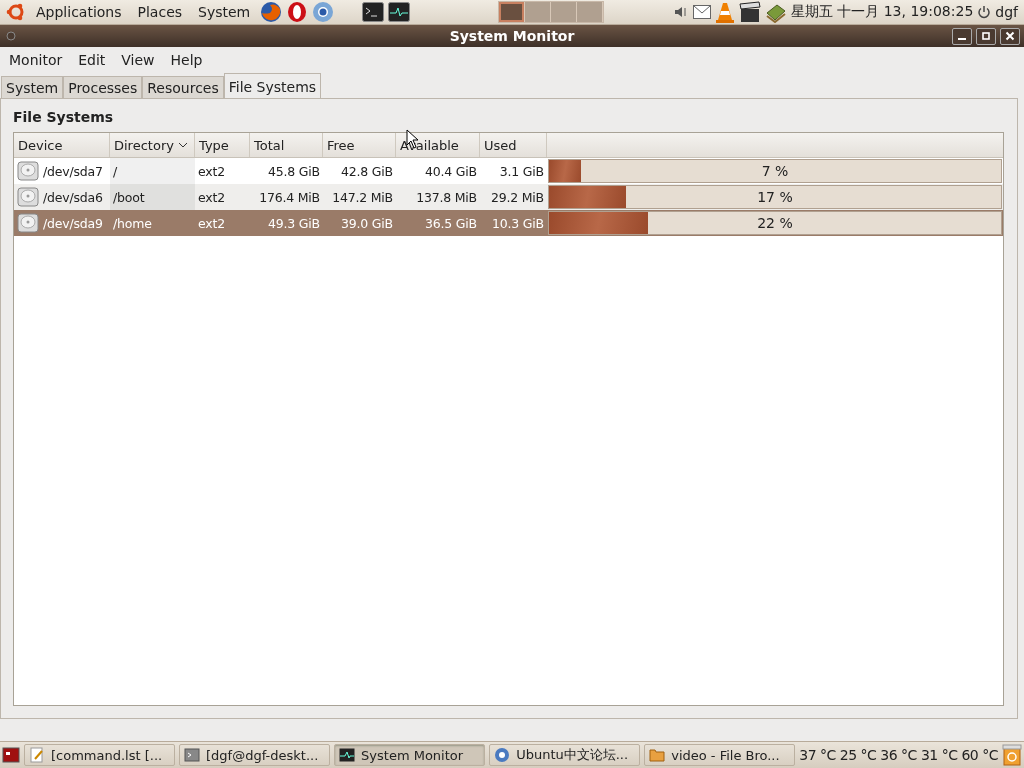 Image resolution: width=1024 pixels, height=768 pixels. Describe the element at coordinates (224, 12) in the screenshot. I see `panel-menu: System` at that location.